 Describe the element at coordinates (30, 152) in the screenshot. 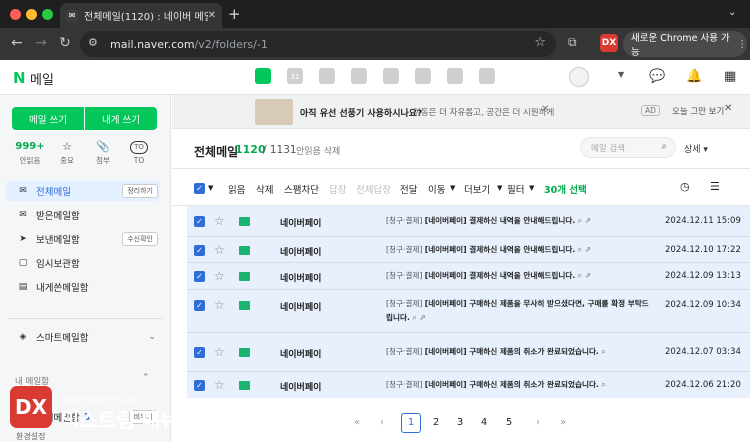

I see `unread-filter: 999+ 안읽음` at that location.